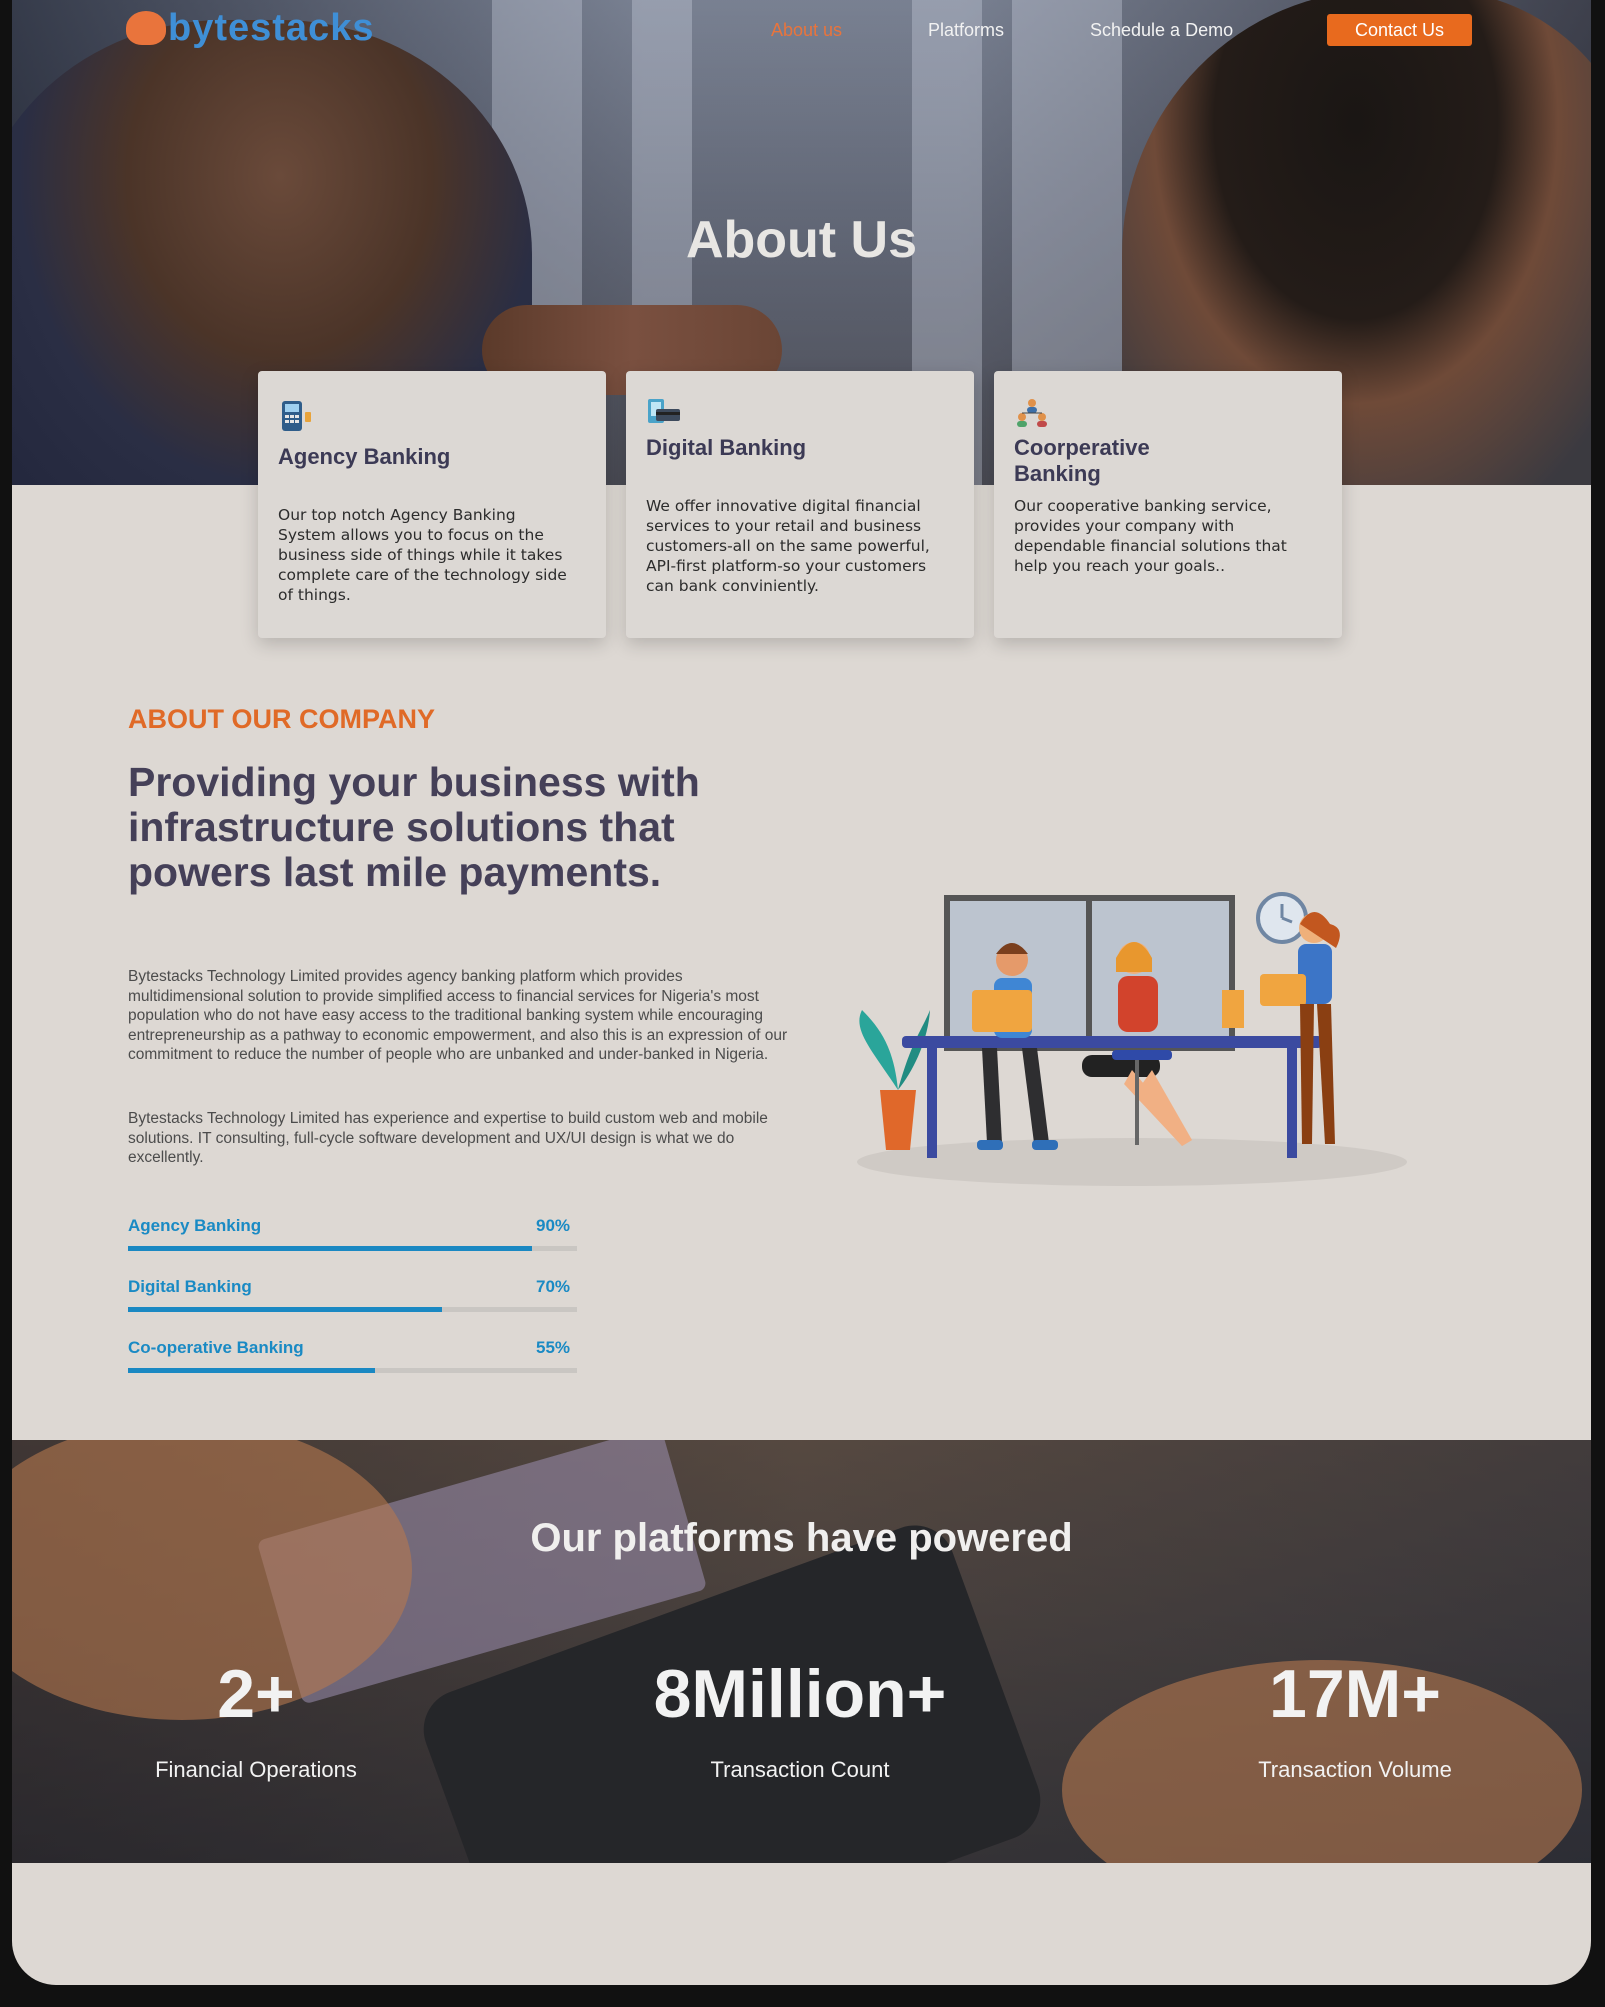  Describe the element at coordinates (800, 1769) in the screenshot. I see `stat-label: Transaction Count` at that location.